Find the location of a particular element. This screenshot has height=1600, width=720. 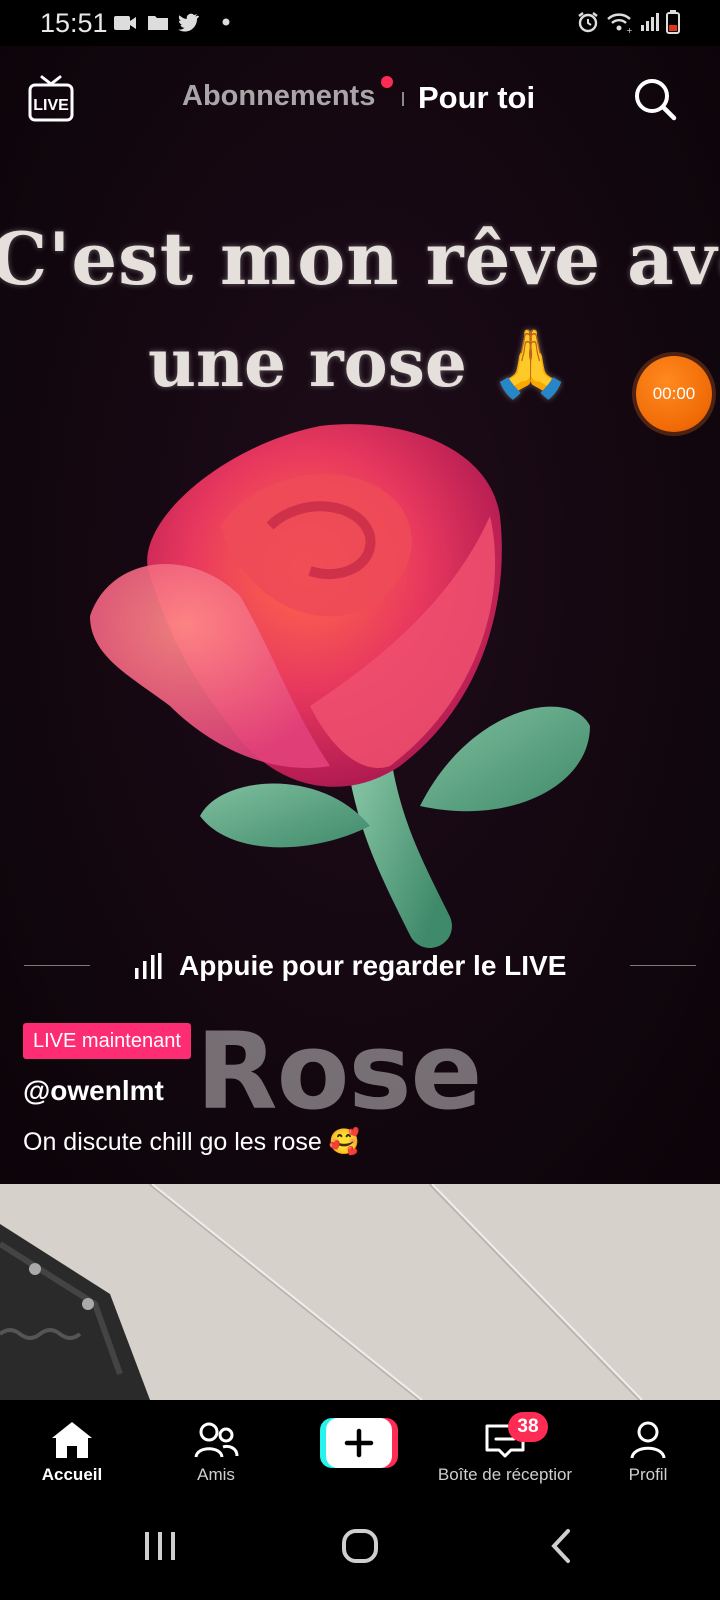

nav-inbox: Boîte de réceptior is located at coordinates (505, 1452).